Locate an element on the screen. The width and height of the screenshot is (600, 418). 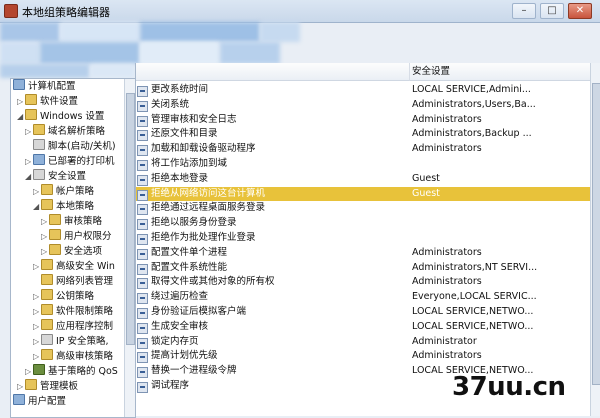
tree-item-computer-config: 计算机配置 is located at coordinates (44, 86).